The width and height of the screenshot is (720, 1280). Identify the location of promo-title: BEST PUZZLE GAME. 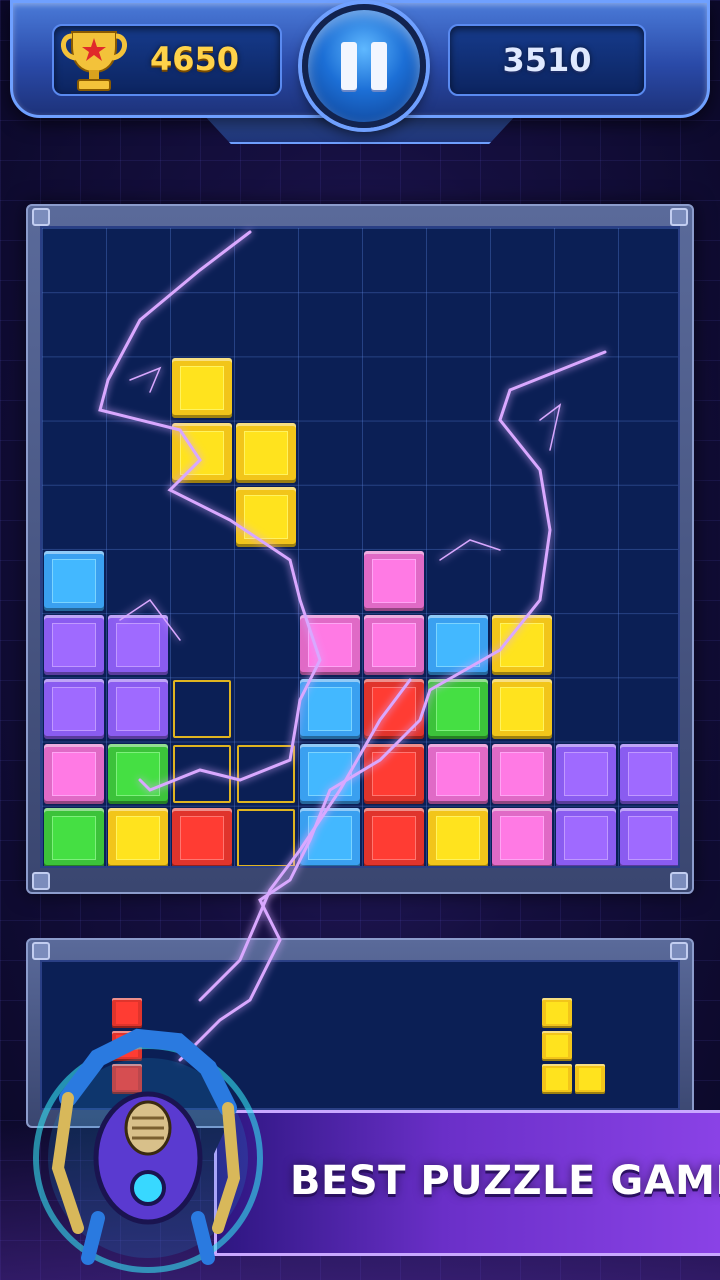
(505, 1181).